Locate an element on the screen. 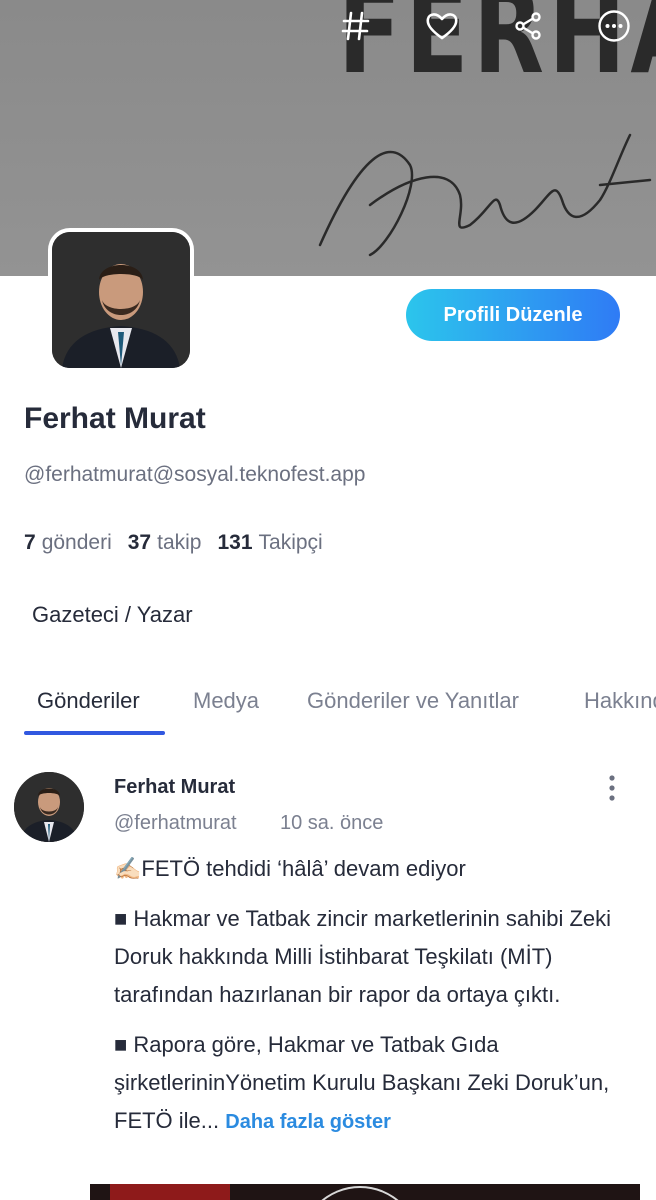 This screenshot has width=656, height=1200. share-icon is located at coordinates (528, 26).